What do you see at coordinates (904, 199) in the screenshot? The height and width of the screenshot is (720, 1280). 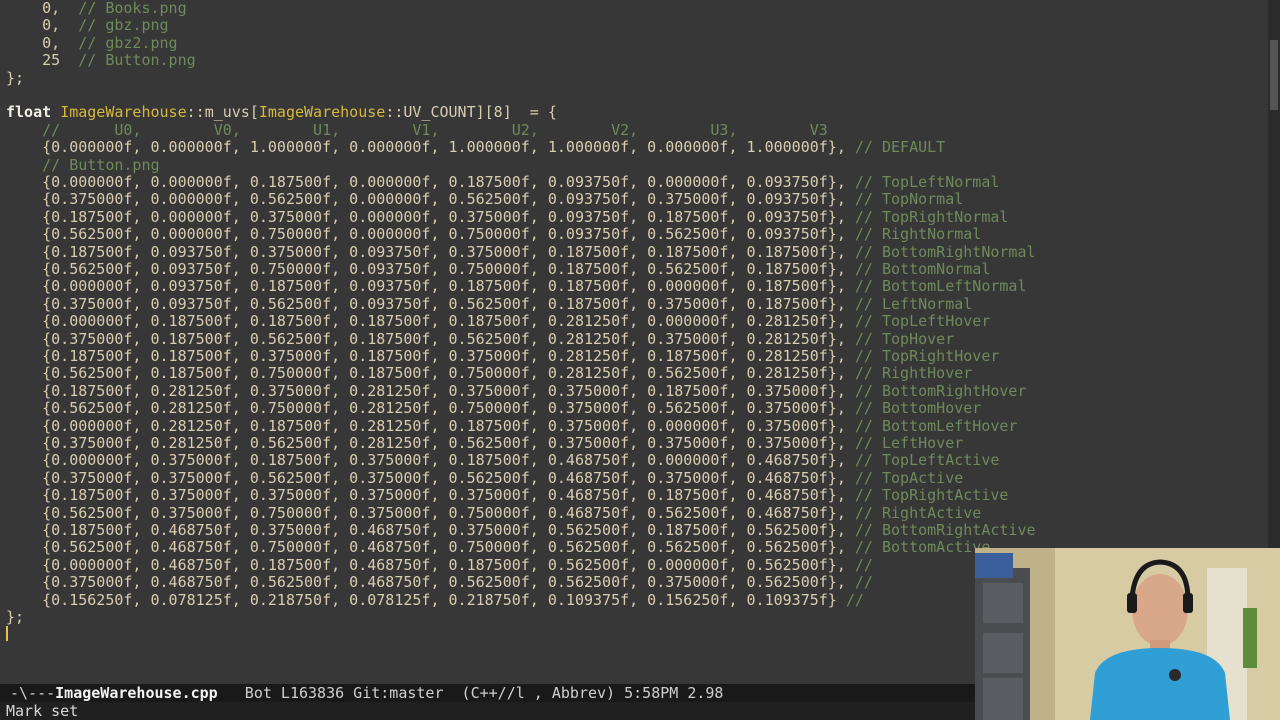 I see `code-comment: // TopNormal` at bounding box center [904, 199].